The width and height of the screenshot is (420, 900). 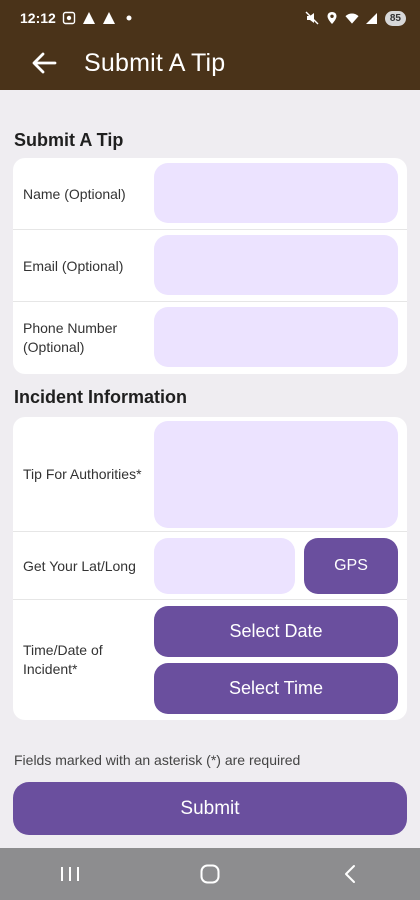 I want to click on datetime-label: Time/Date of Incident*, so click(x=63, y=659).